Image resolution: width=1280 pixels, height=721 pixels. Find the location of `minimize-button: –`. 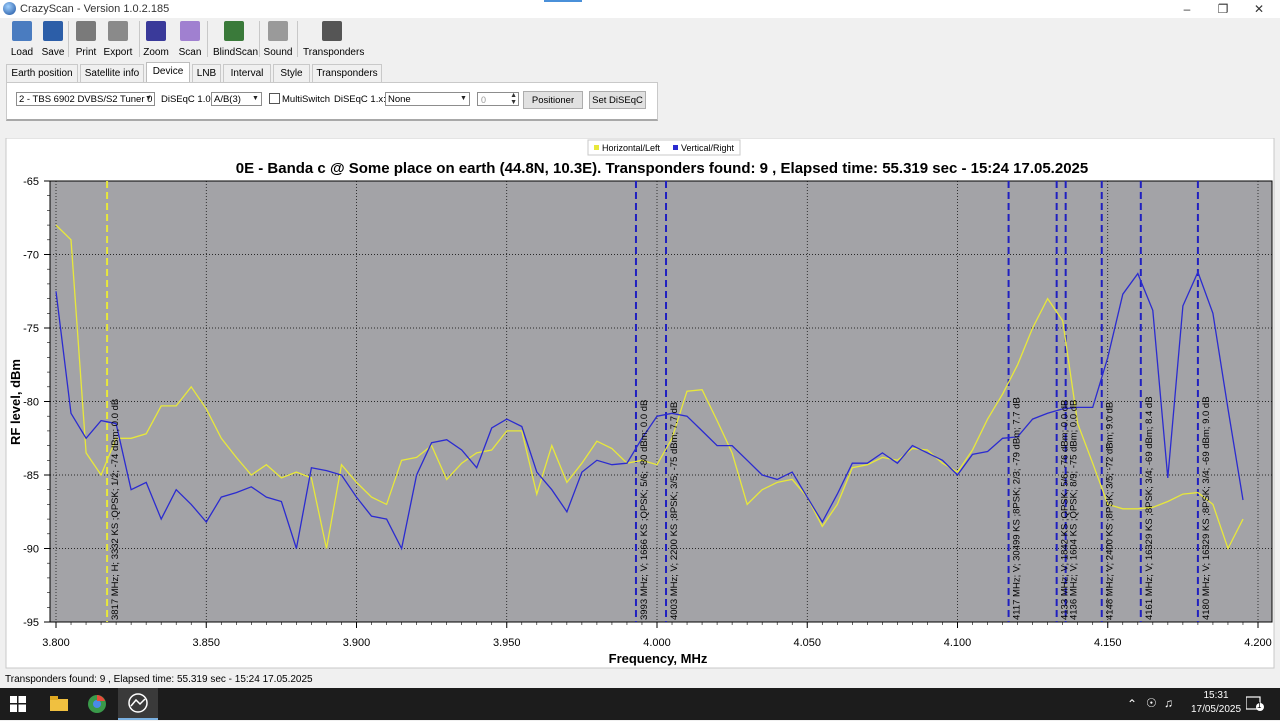

minimize-button: – is located at coordinates (1187, 9).